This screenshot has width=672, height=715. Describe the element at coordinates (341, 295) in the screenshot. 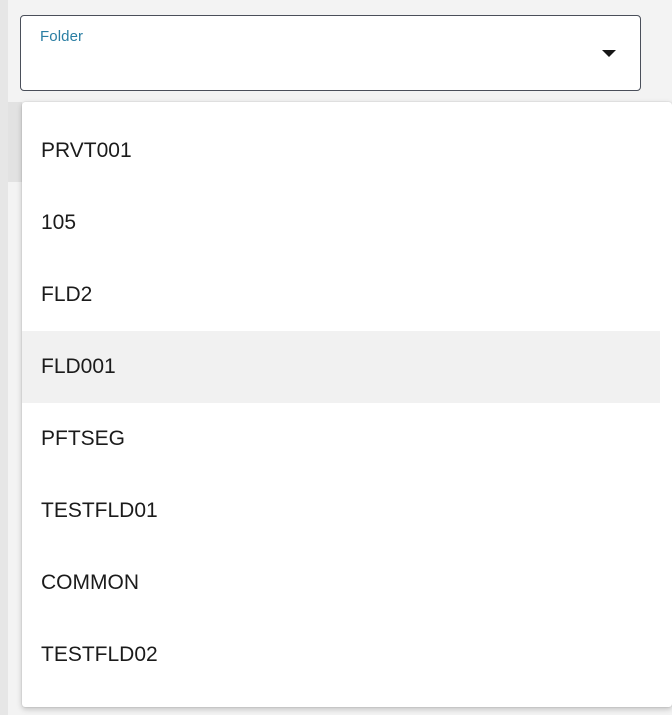

I see `folder-option-fld2: FLD2` at that location.